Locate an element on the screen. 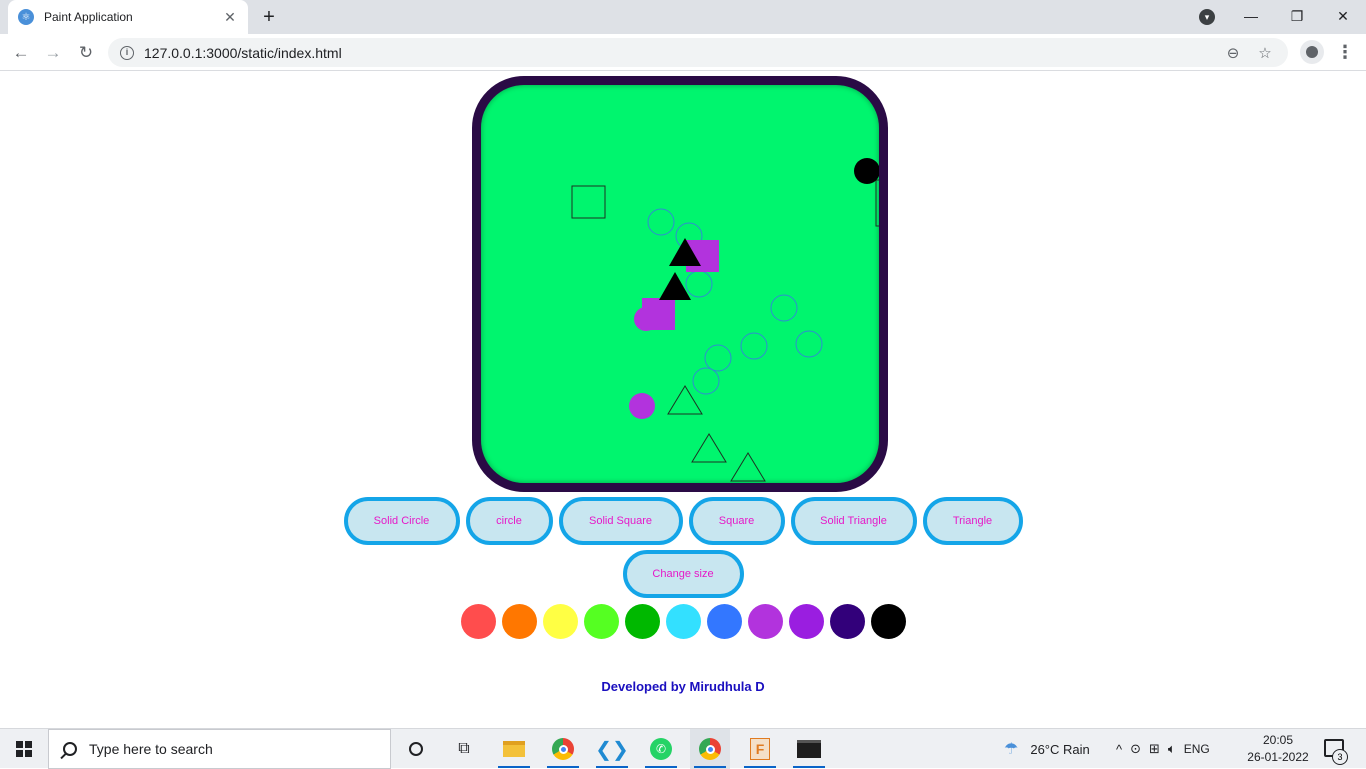 The height and width of the screenshot is (769, 1366). task-view-icon: ⧉ is located at coordinates (464, 748).